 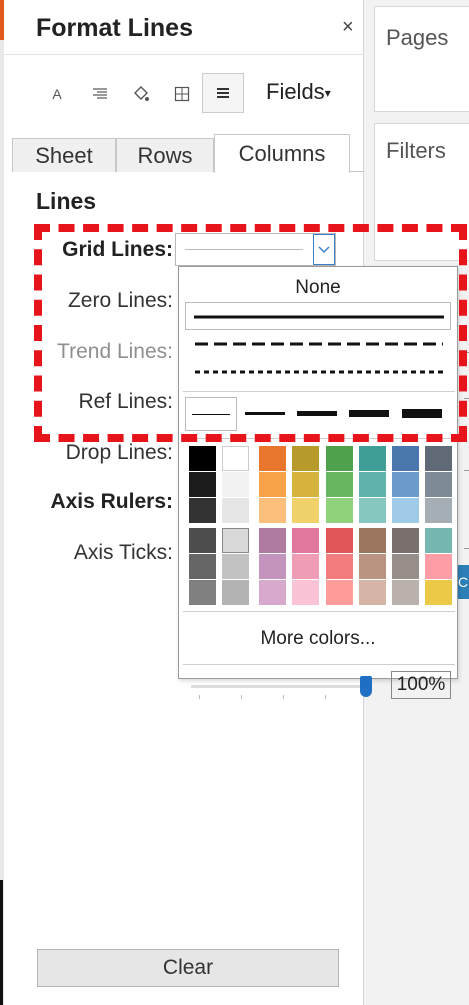 What do you see at coordinates (327, 93) in the screenshot?
I see `chevron-down-icon: ▾` at bounding box center [327, 93].